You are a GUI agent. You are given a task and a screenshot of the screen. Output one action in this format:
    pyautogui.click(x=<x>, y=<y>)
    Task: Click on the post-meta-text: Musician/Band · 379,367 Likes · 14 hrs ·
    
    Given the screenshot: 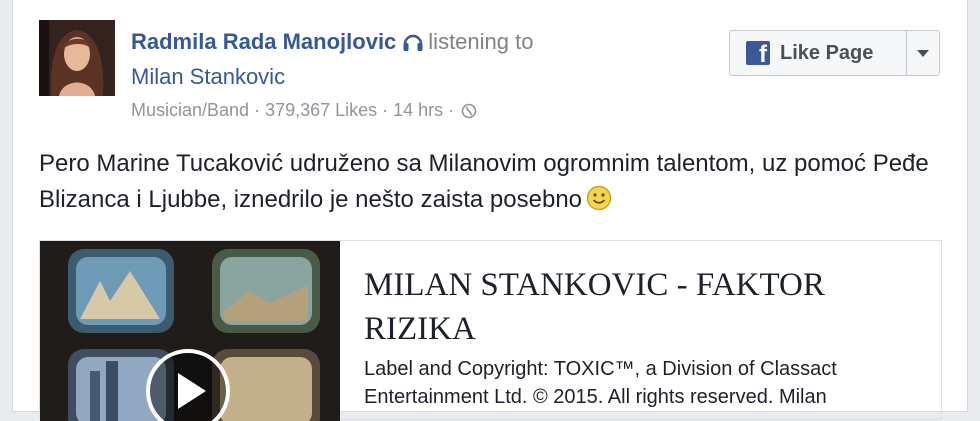 What is the action you would take?
    pyautogui.click(x=295, y=110)
    